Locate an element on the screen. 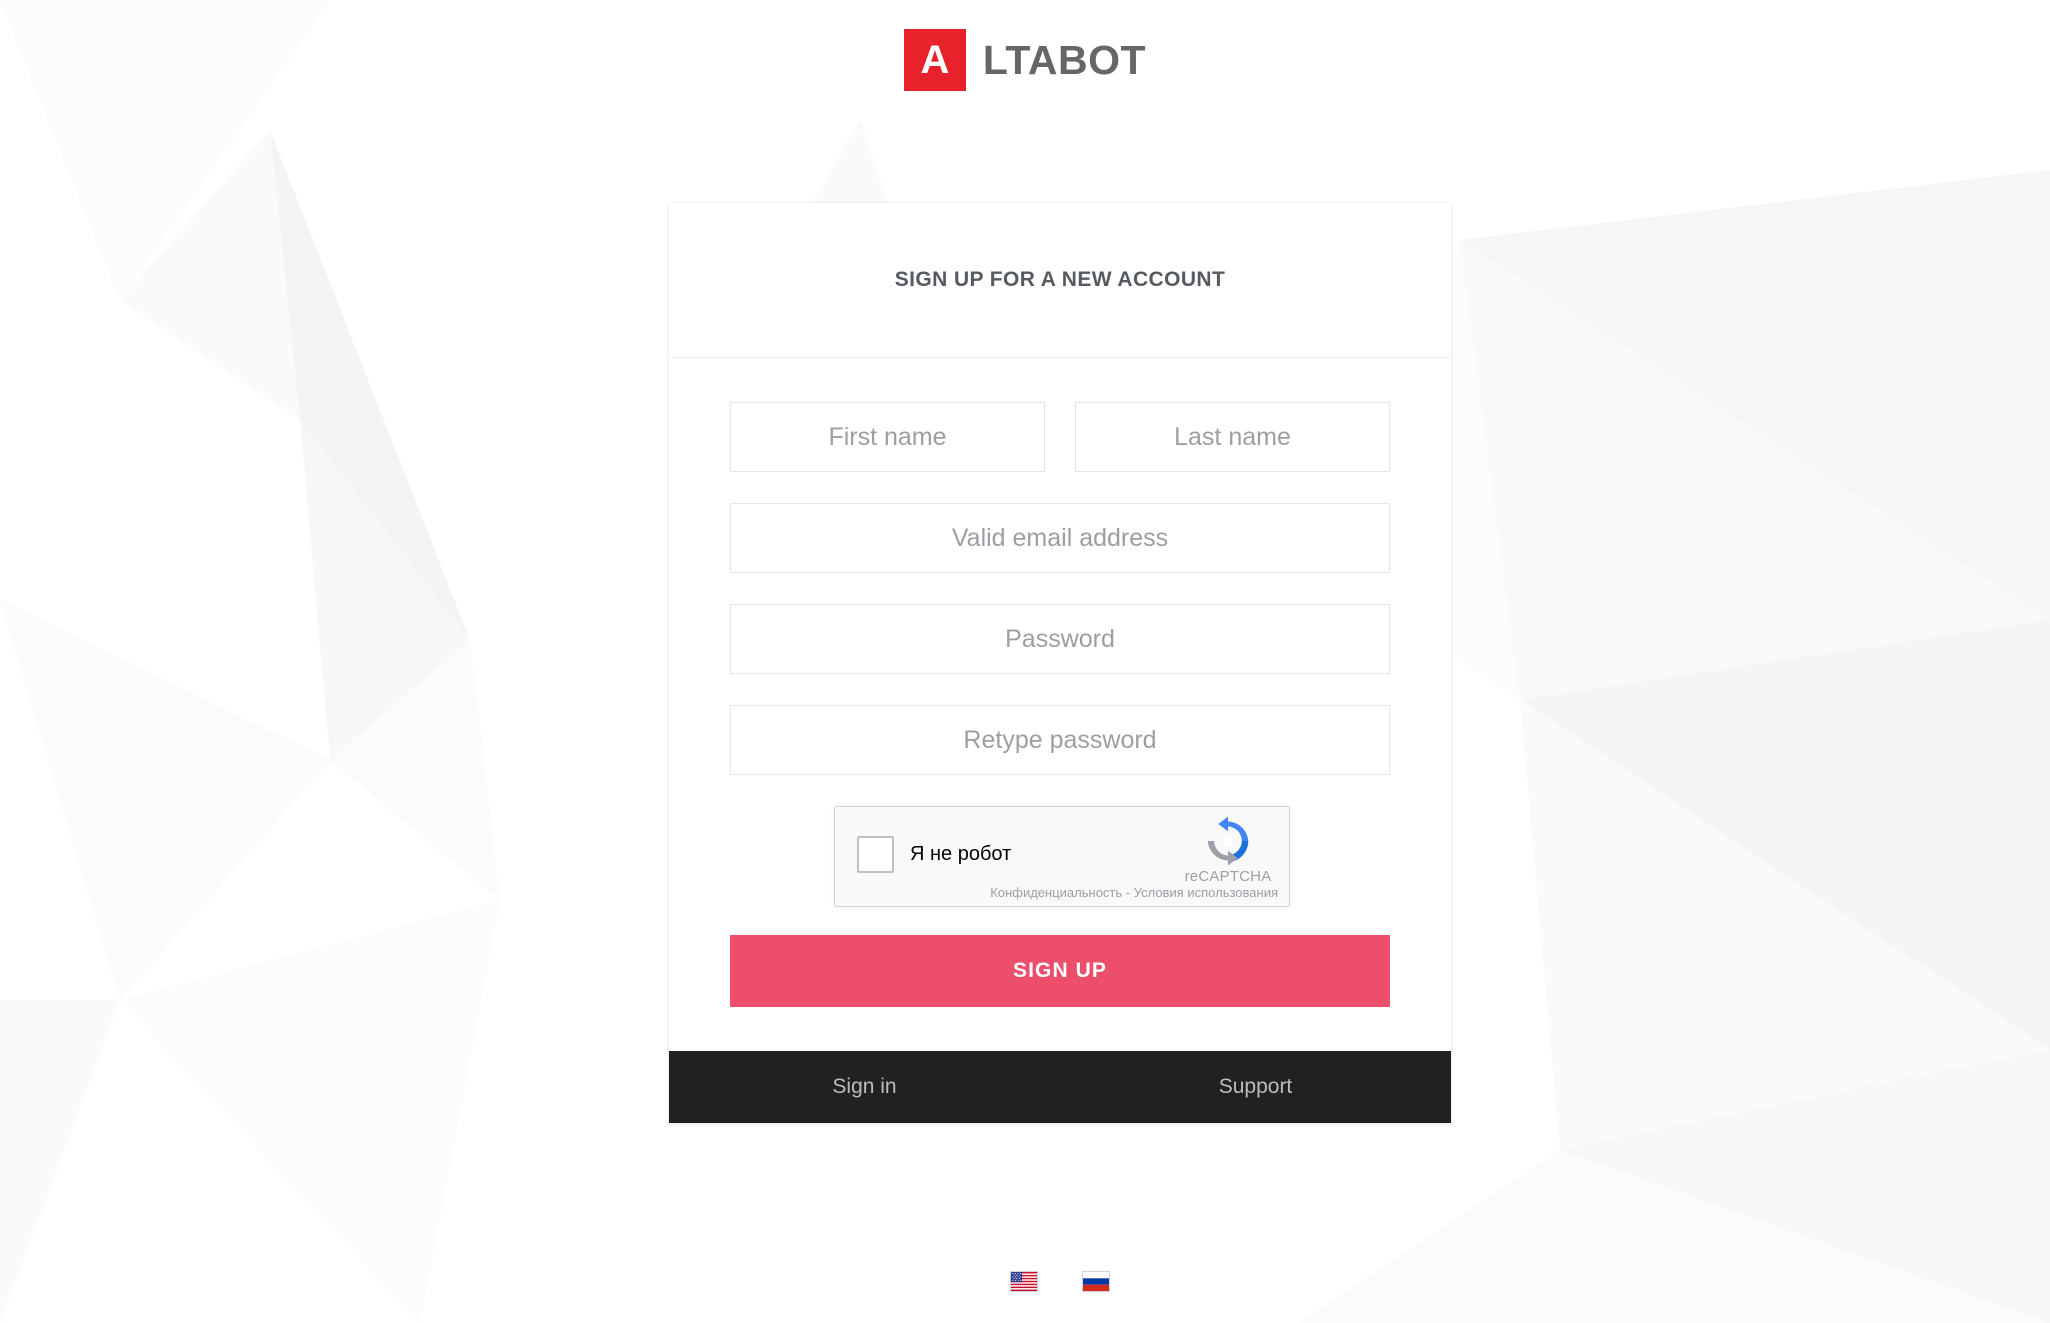 This screenshot has height=1323, width=2050. signup-button-label: SIGN UP is located at coordinates (1060, 970).